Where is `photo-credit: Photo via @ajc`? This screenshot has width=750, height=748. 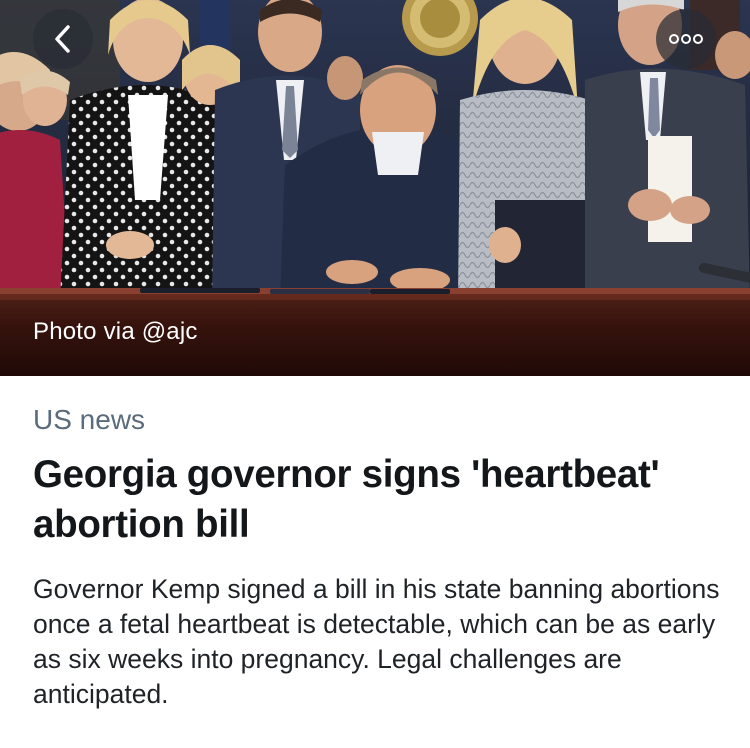 photo-credit: Photo via @ajc is located at coordinates (115, 331).